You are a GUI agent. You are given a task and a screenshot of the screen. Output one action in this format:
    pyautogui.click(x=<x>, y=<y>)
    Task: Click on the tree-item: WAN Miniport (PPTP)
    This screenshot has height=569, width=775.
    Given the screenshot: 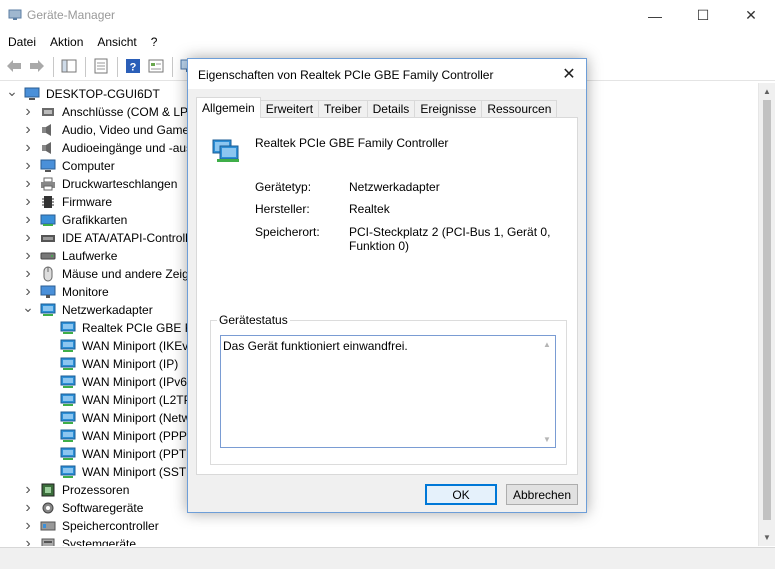 What is the action you would take?
    pyautogui.click(x=129, y=454)
    